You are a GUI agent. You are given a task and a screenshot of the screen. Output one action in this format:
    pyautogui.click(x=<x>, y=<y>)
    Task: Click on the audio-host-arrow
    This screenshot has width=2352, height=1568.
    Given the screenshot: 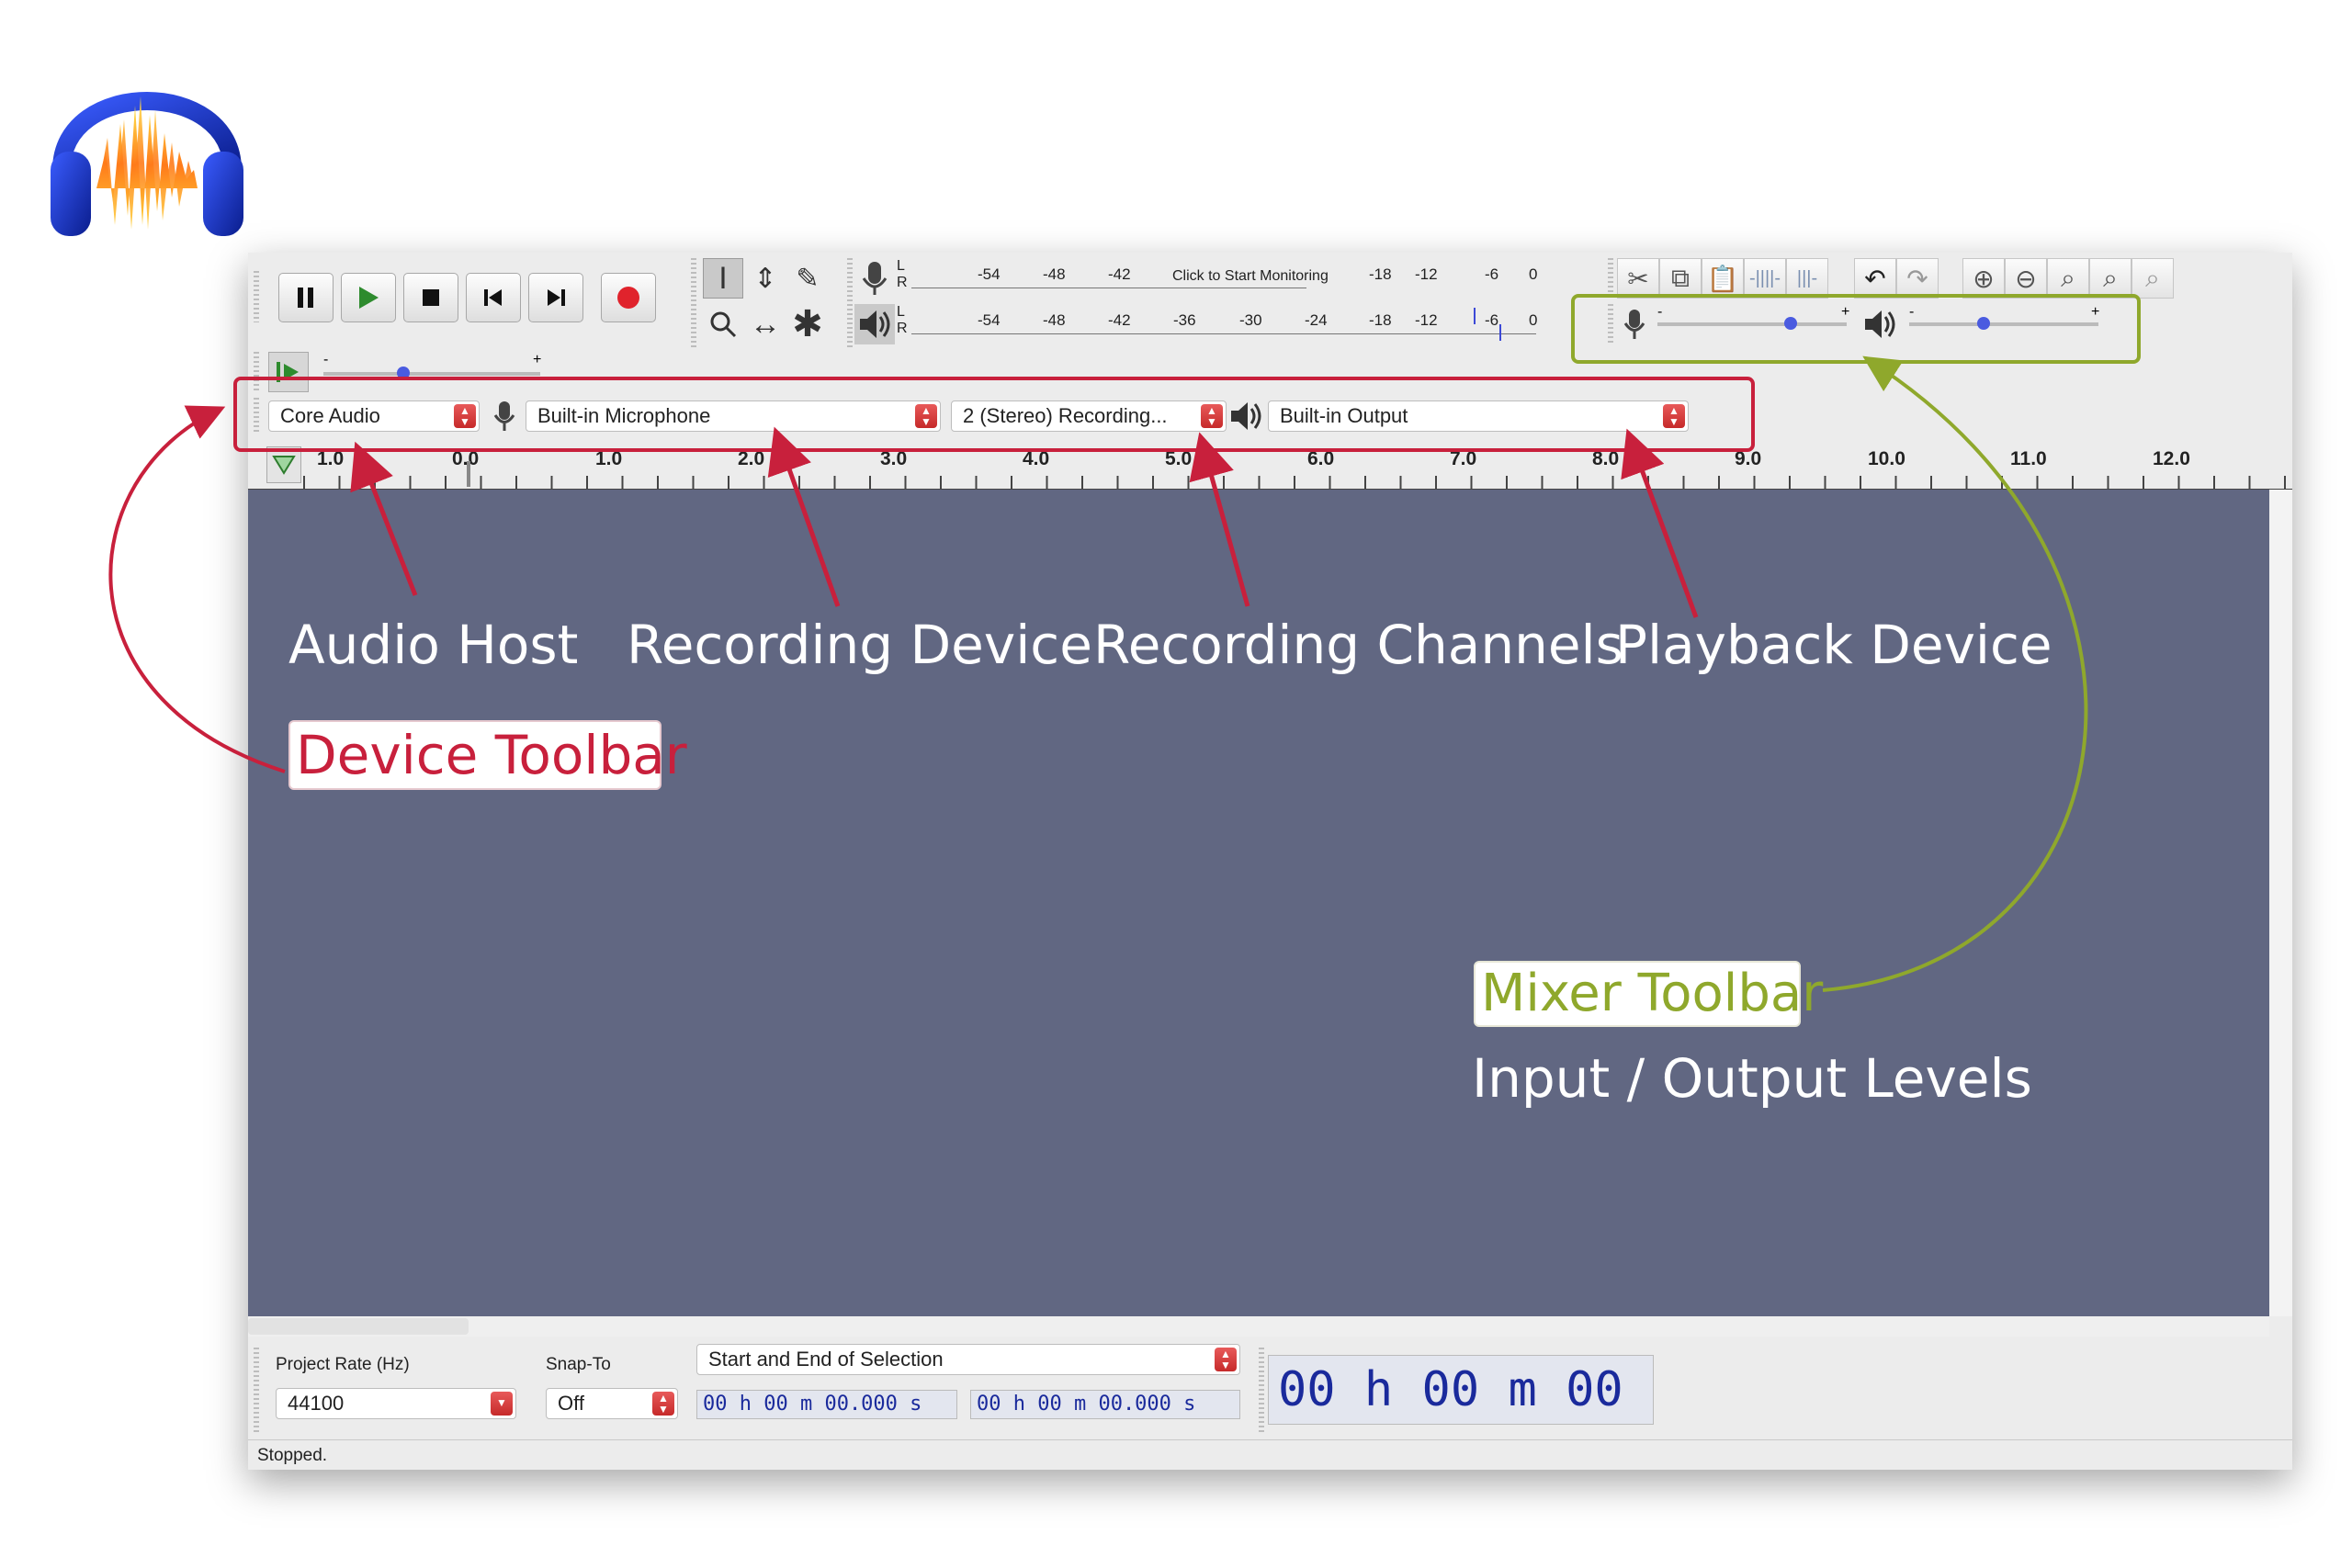 What is the action you would take?
    pyautogui.click(x=384, y=518)
    